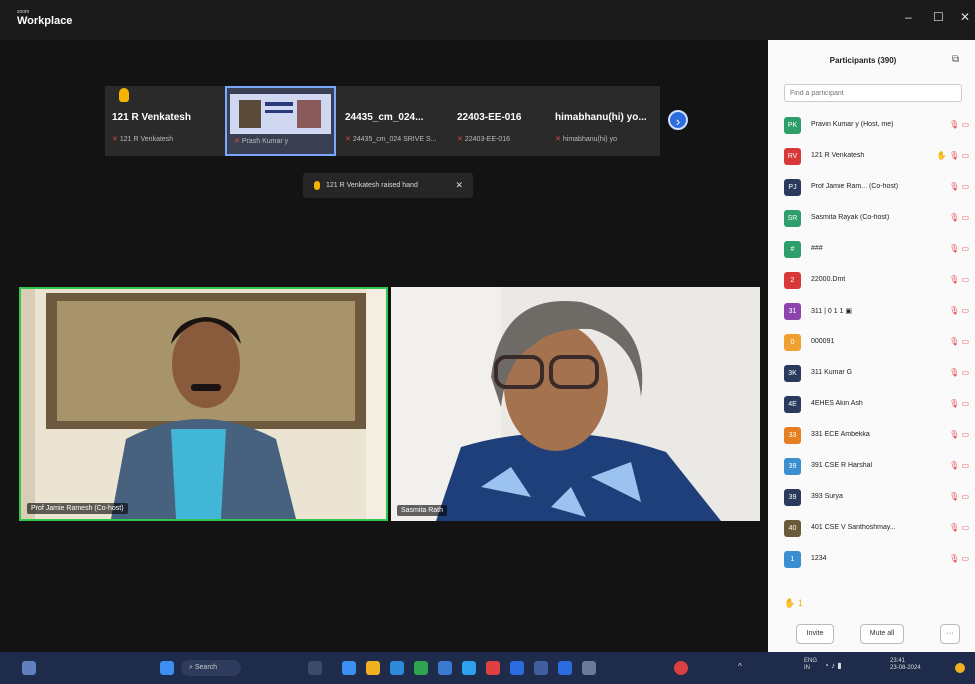  I want to click on tile-subtitle: ✕ himabhanu(hi) yo, so click(586, 139).